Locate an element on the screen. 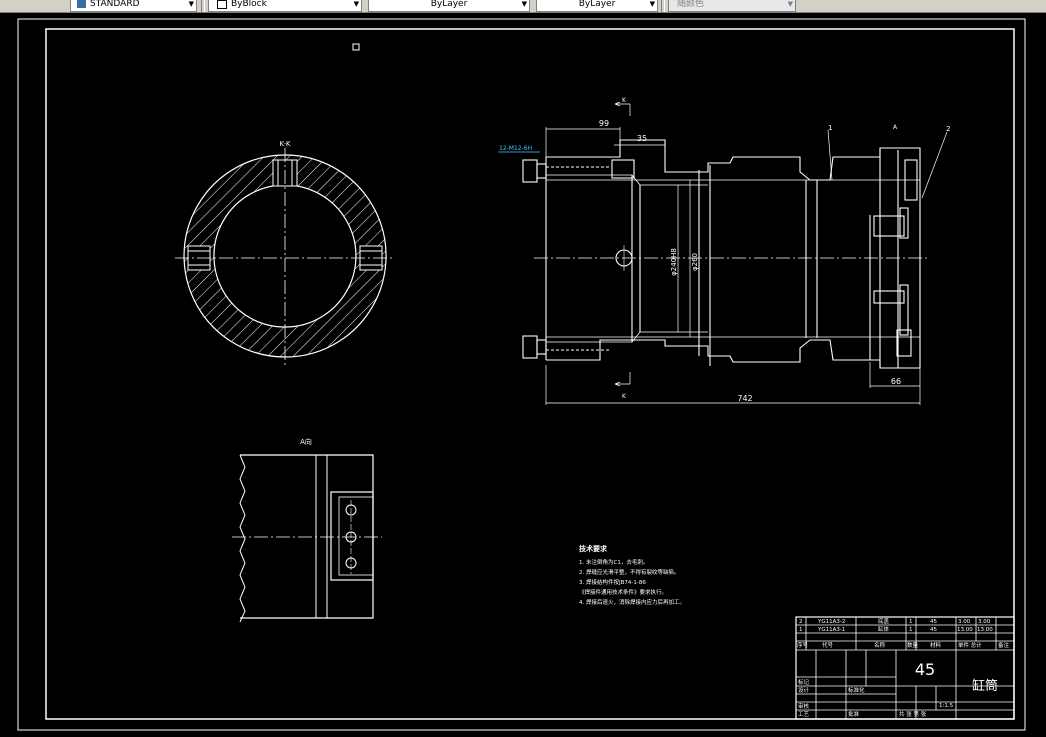  bom-name: 缸体 is located at coordinates (884, 629).